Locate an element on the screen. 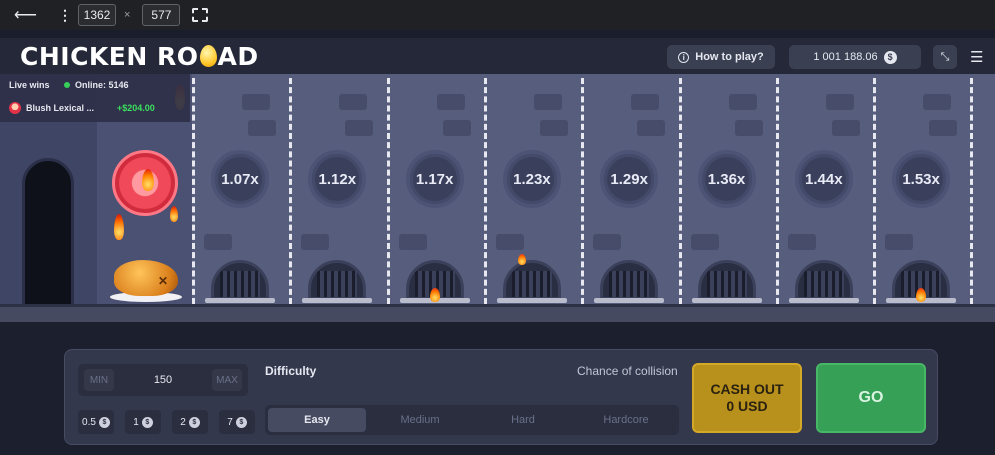 The image size is (995, 455). quick-bet-chip: 2 $ is located at coordinates (190, 422).